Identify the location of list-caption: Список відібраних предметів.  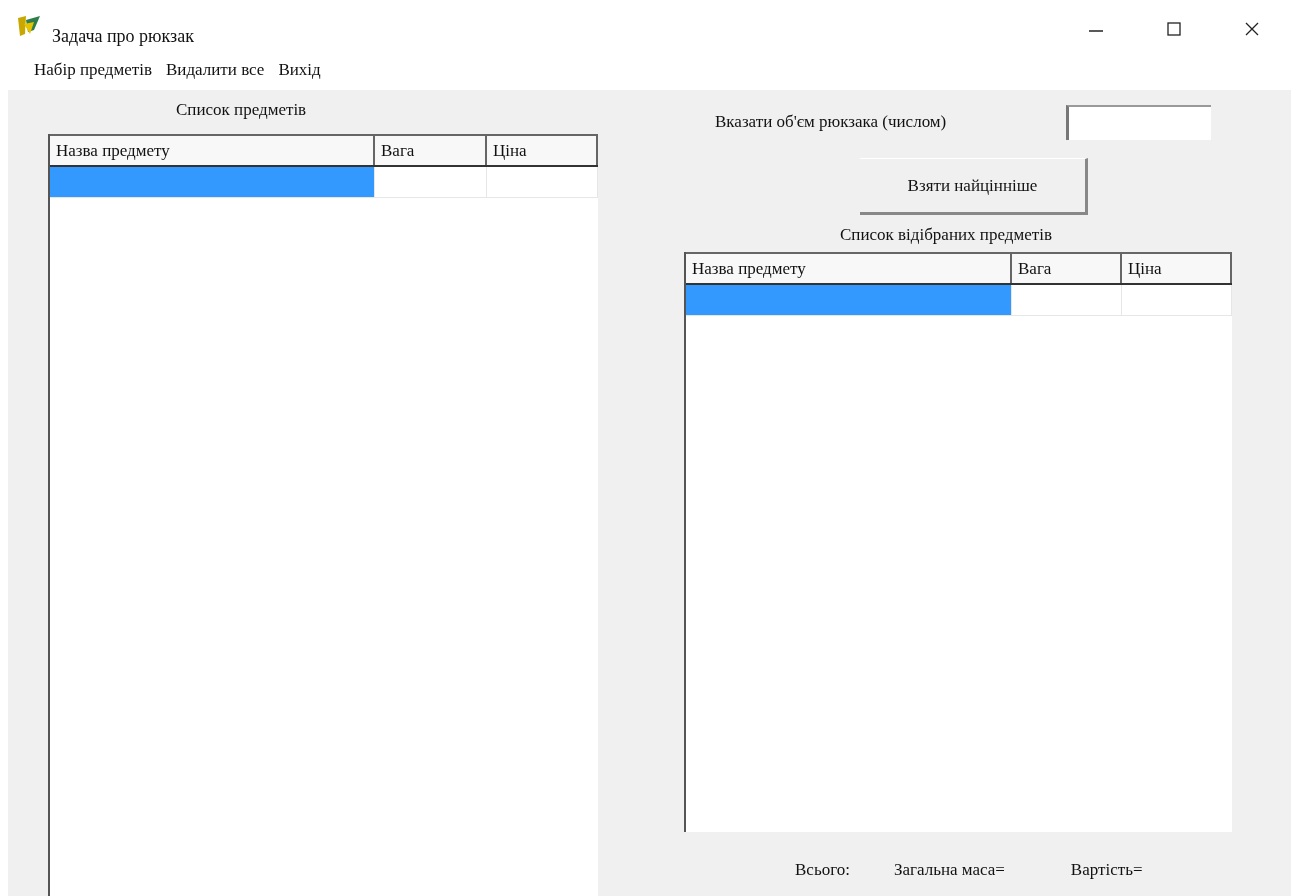
(946, 235).